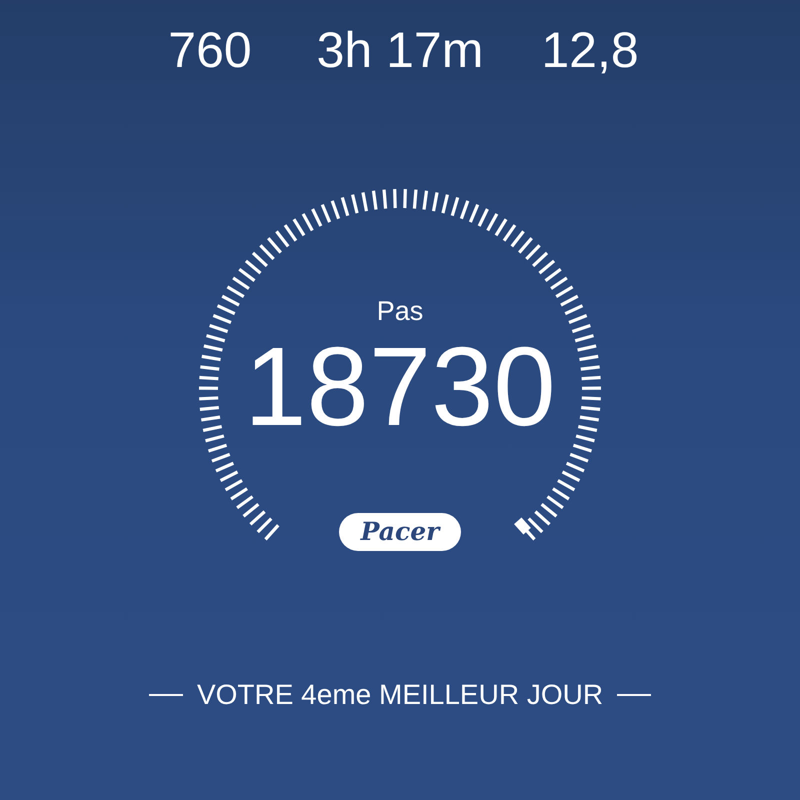 This screenshot has height=800, width=800. Describe the element at coordinates (210, 50) in the screenshot. I see `stat-value: 760` at that location.